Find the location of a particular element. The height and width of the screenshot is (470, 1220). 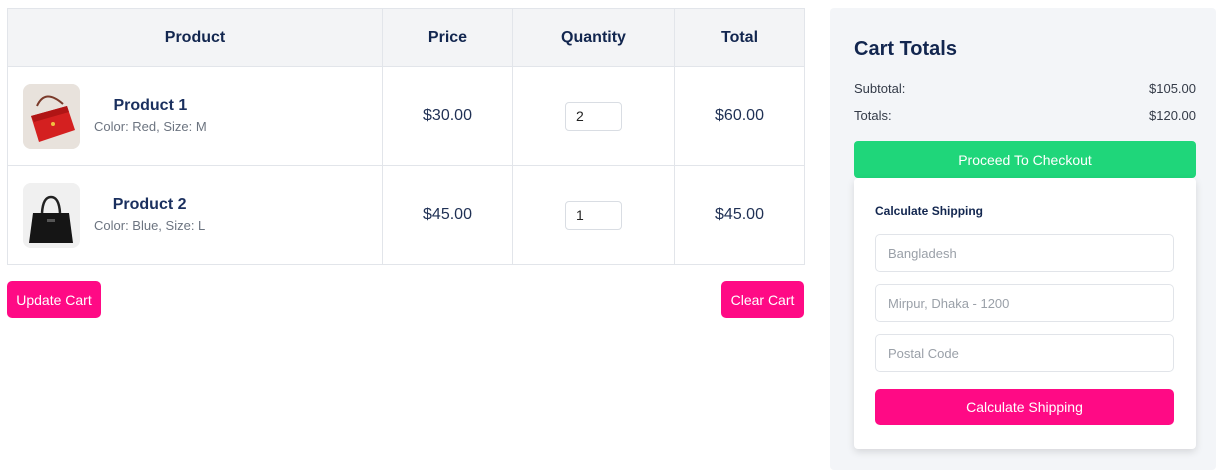

cart-totals-title: Cart Totals is located at coordinates (905, 49).